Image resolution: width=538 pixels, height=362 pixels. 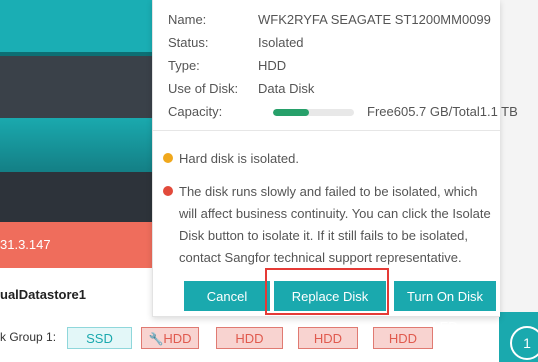 What do you see at coordinates (156, 339) in the screenshot?
I see `wrench-icon: 🔧` at bounding box center [156, 339].